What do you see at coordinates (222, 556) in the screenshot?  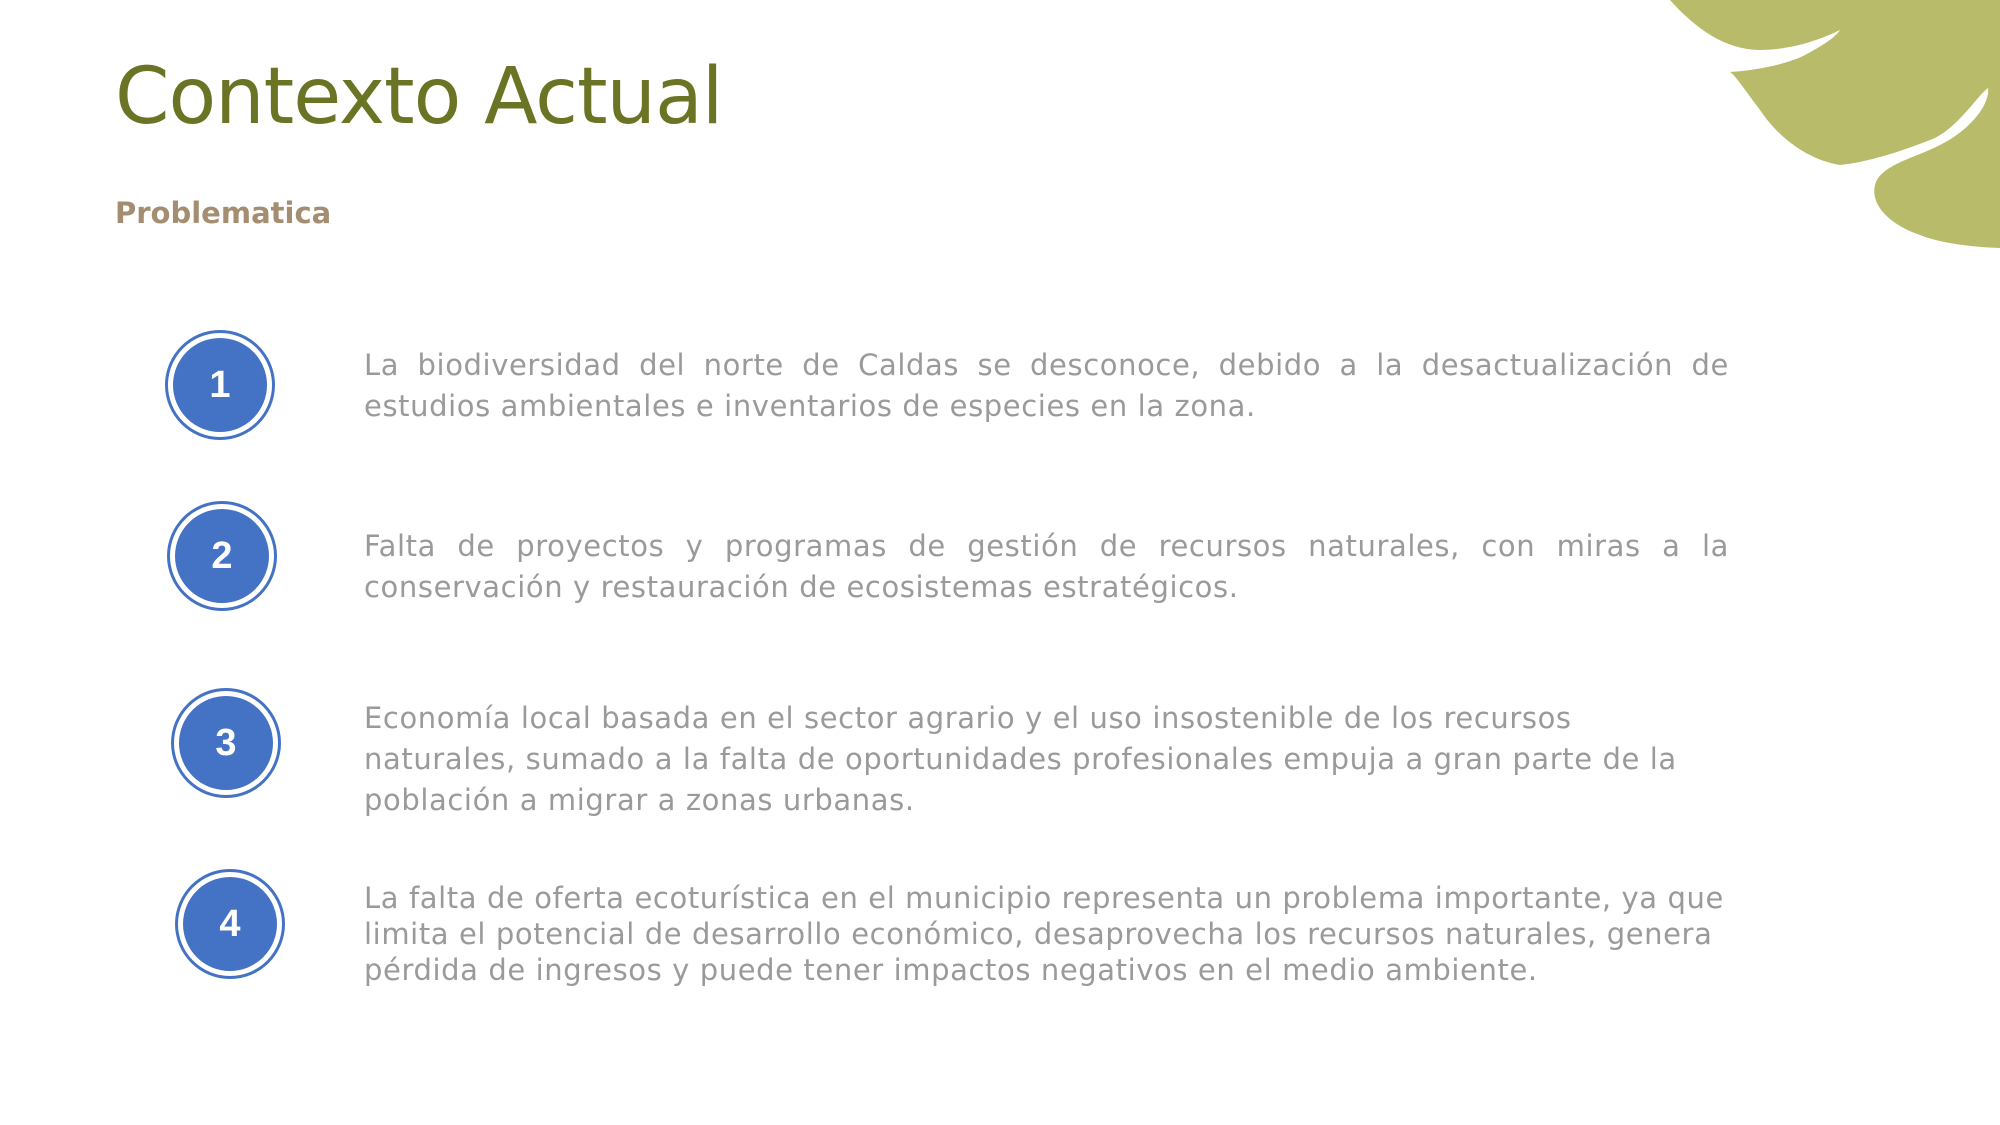 I see `number-badge-2: 2` at bounding box center [222, 556].